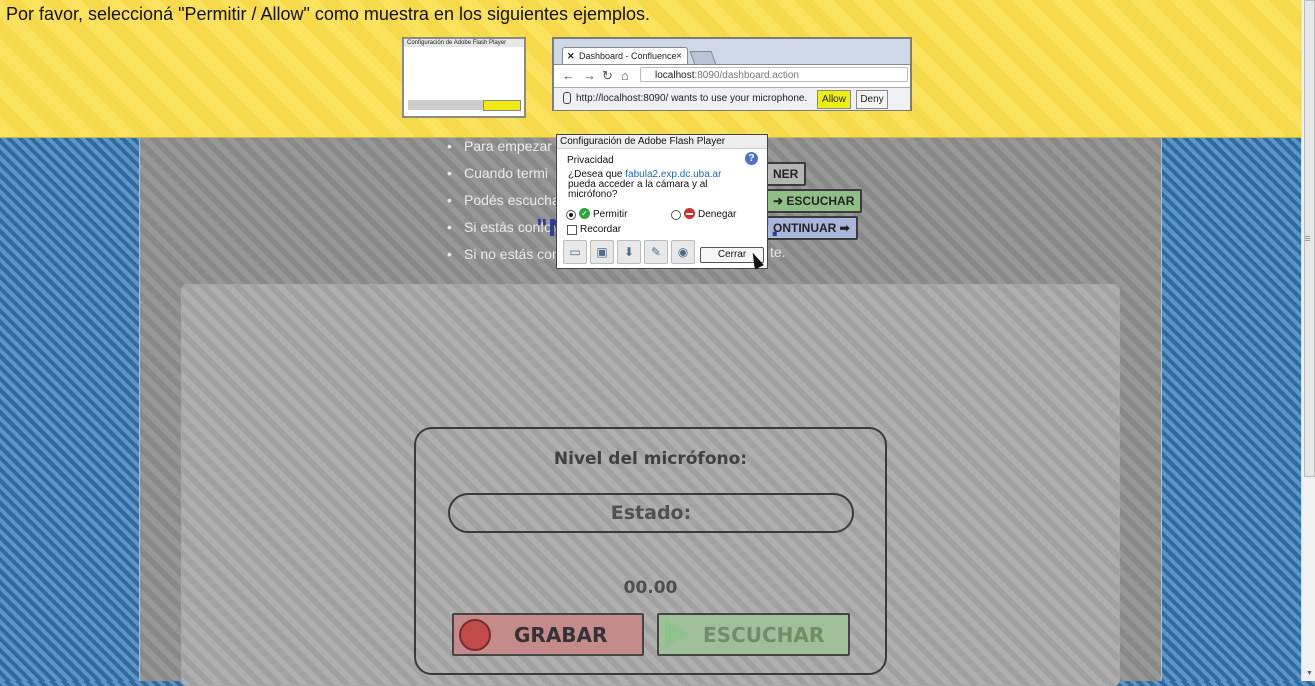 This screenshot has height=686, width=1315. Describe the element at coordinates (656, 252) in the screenshot. I see `microphone-settings-icon: ✎` at that location.